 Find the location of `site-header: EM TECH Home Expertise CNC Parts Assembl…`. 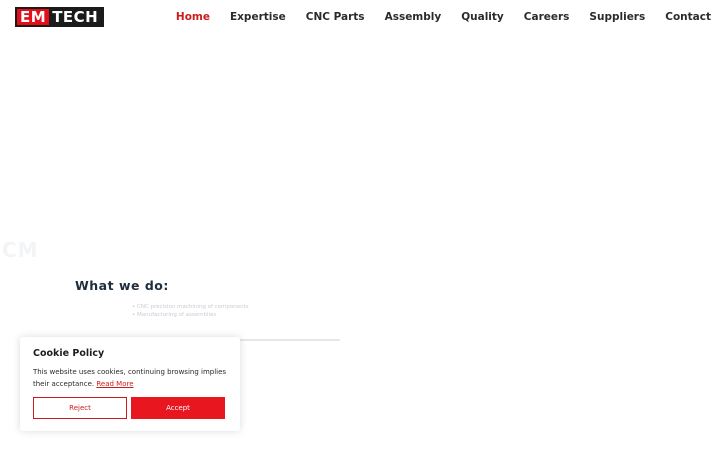

site-header: EM TECH Home Expertise CNC Parts Assembl… is located at coordinates (360, 18).